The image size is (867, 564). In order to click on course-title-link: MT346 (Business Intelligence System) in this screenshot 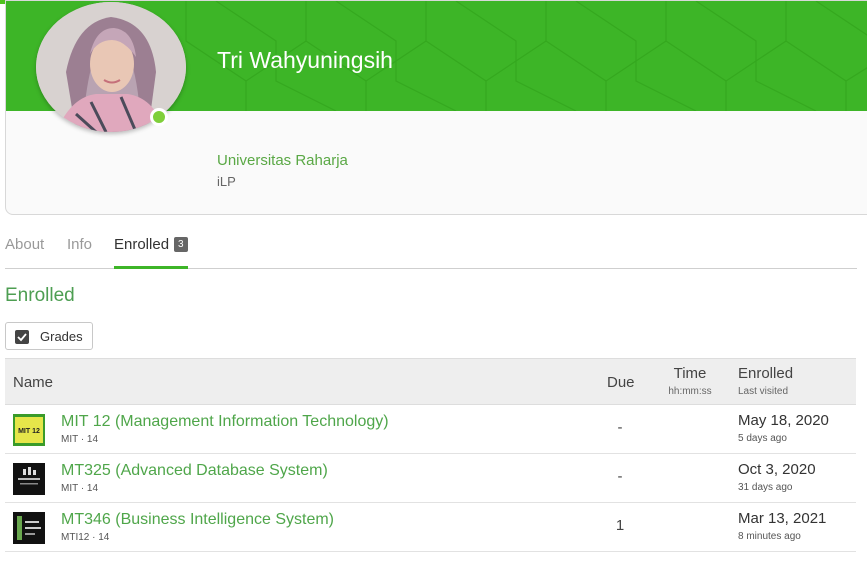, I will do `click(197, 520)`.